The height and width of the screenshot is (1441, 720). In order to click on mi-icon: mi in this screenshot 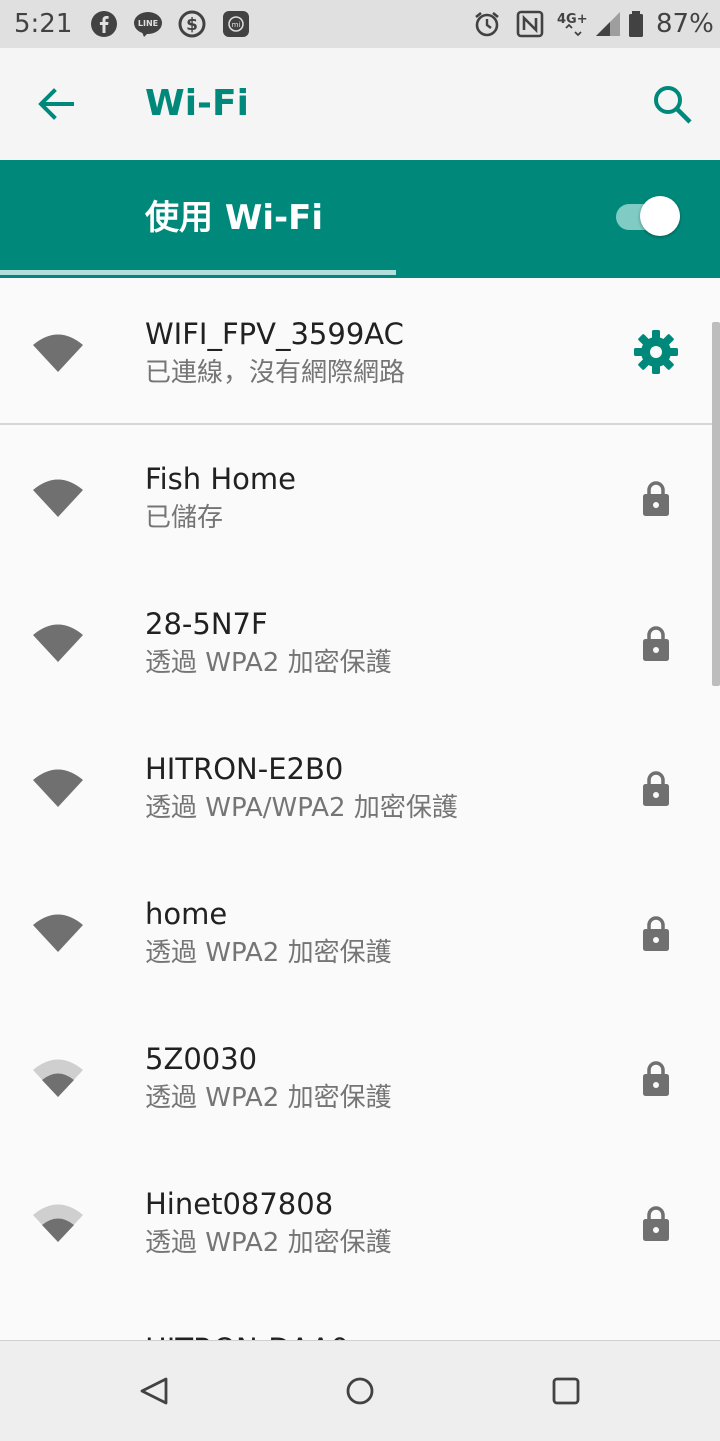, I will do `click(236, 24)`.